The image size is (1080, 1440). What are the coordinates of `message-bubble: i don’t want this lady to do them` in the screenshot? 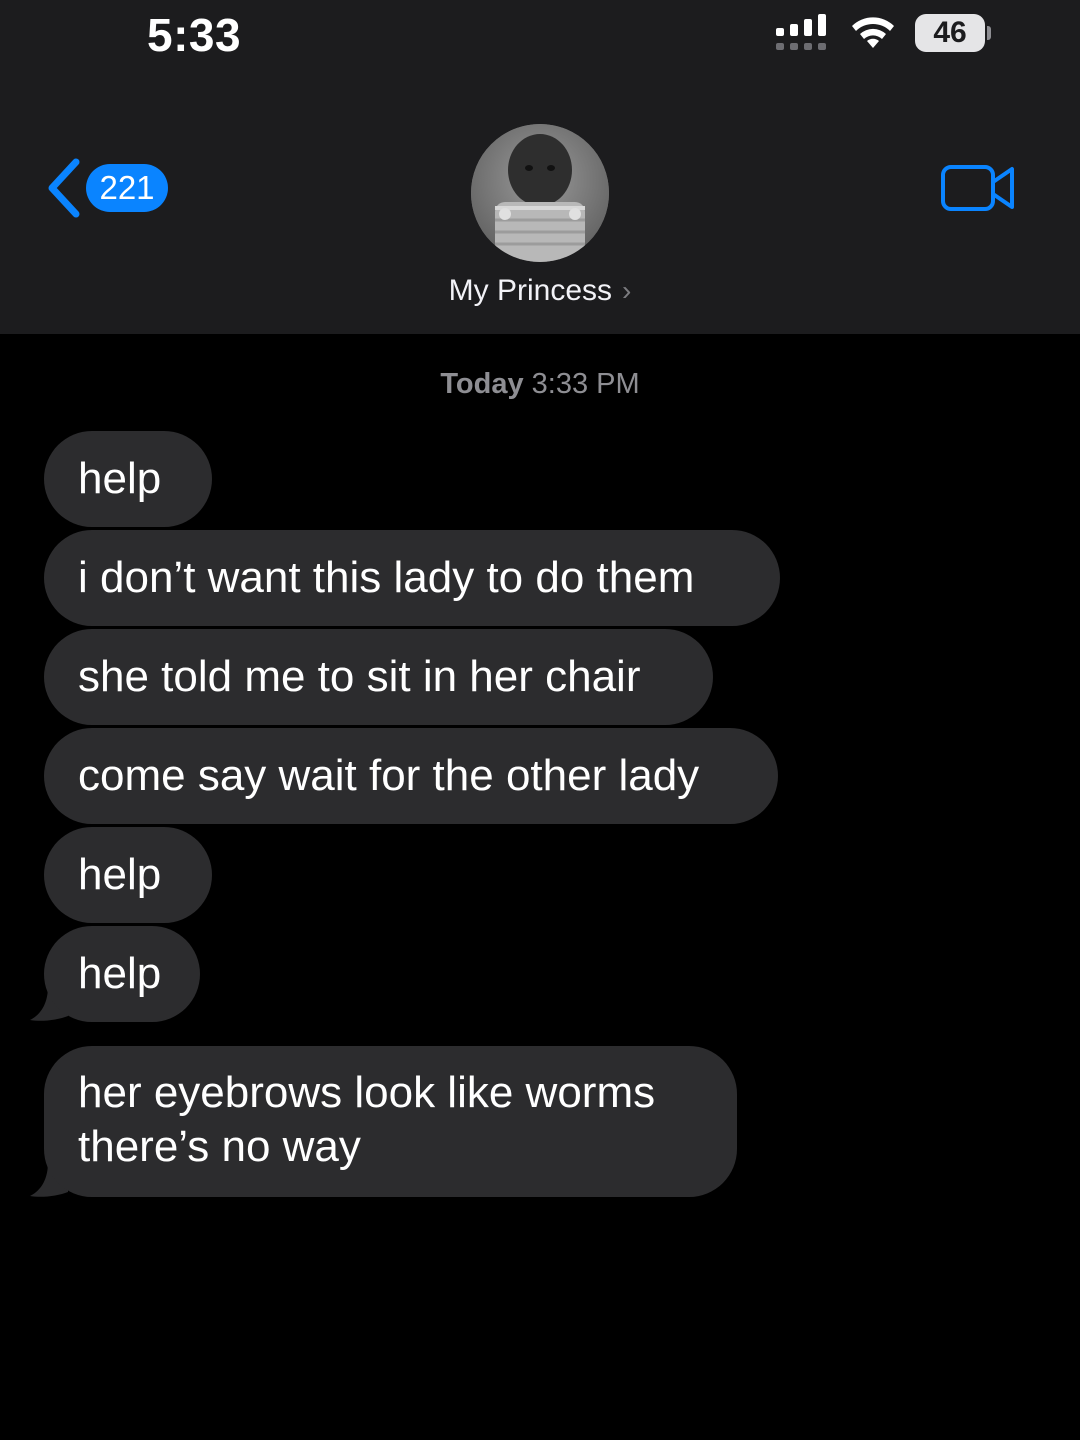 It's located at (412, 578).